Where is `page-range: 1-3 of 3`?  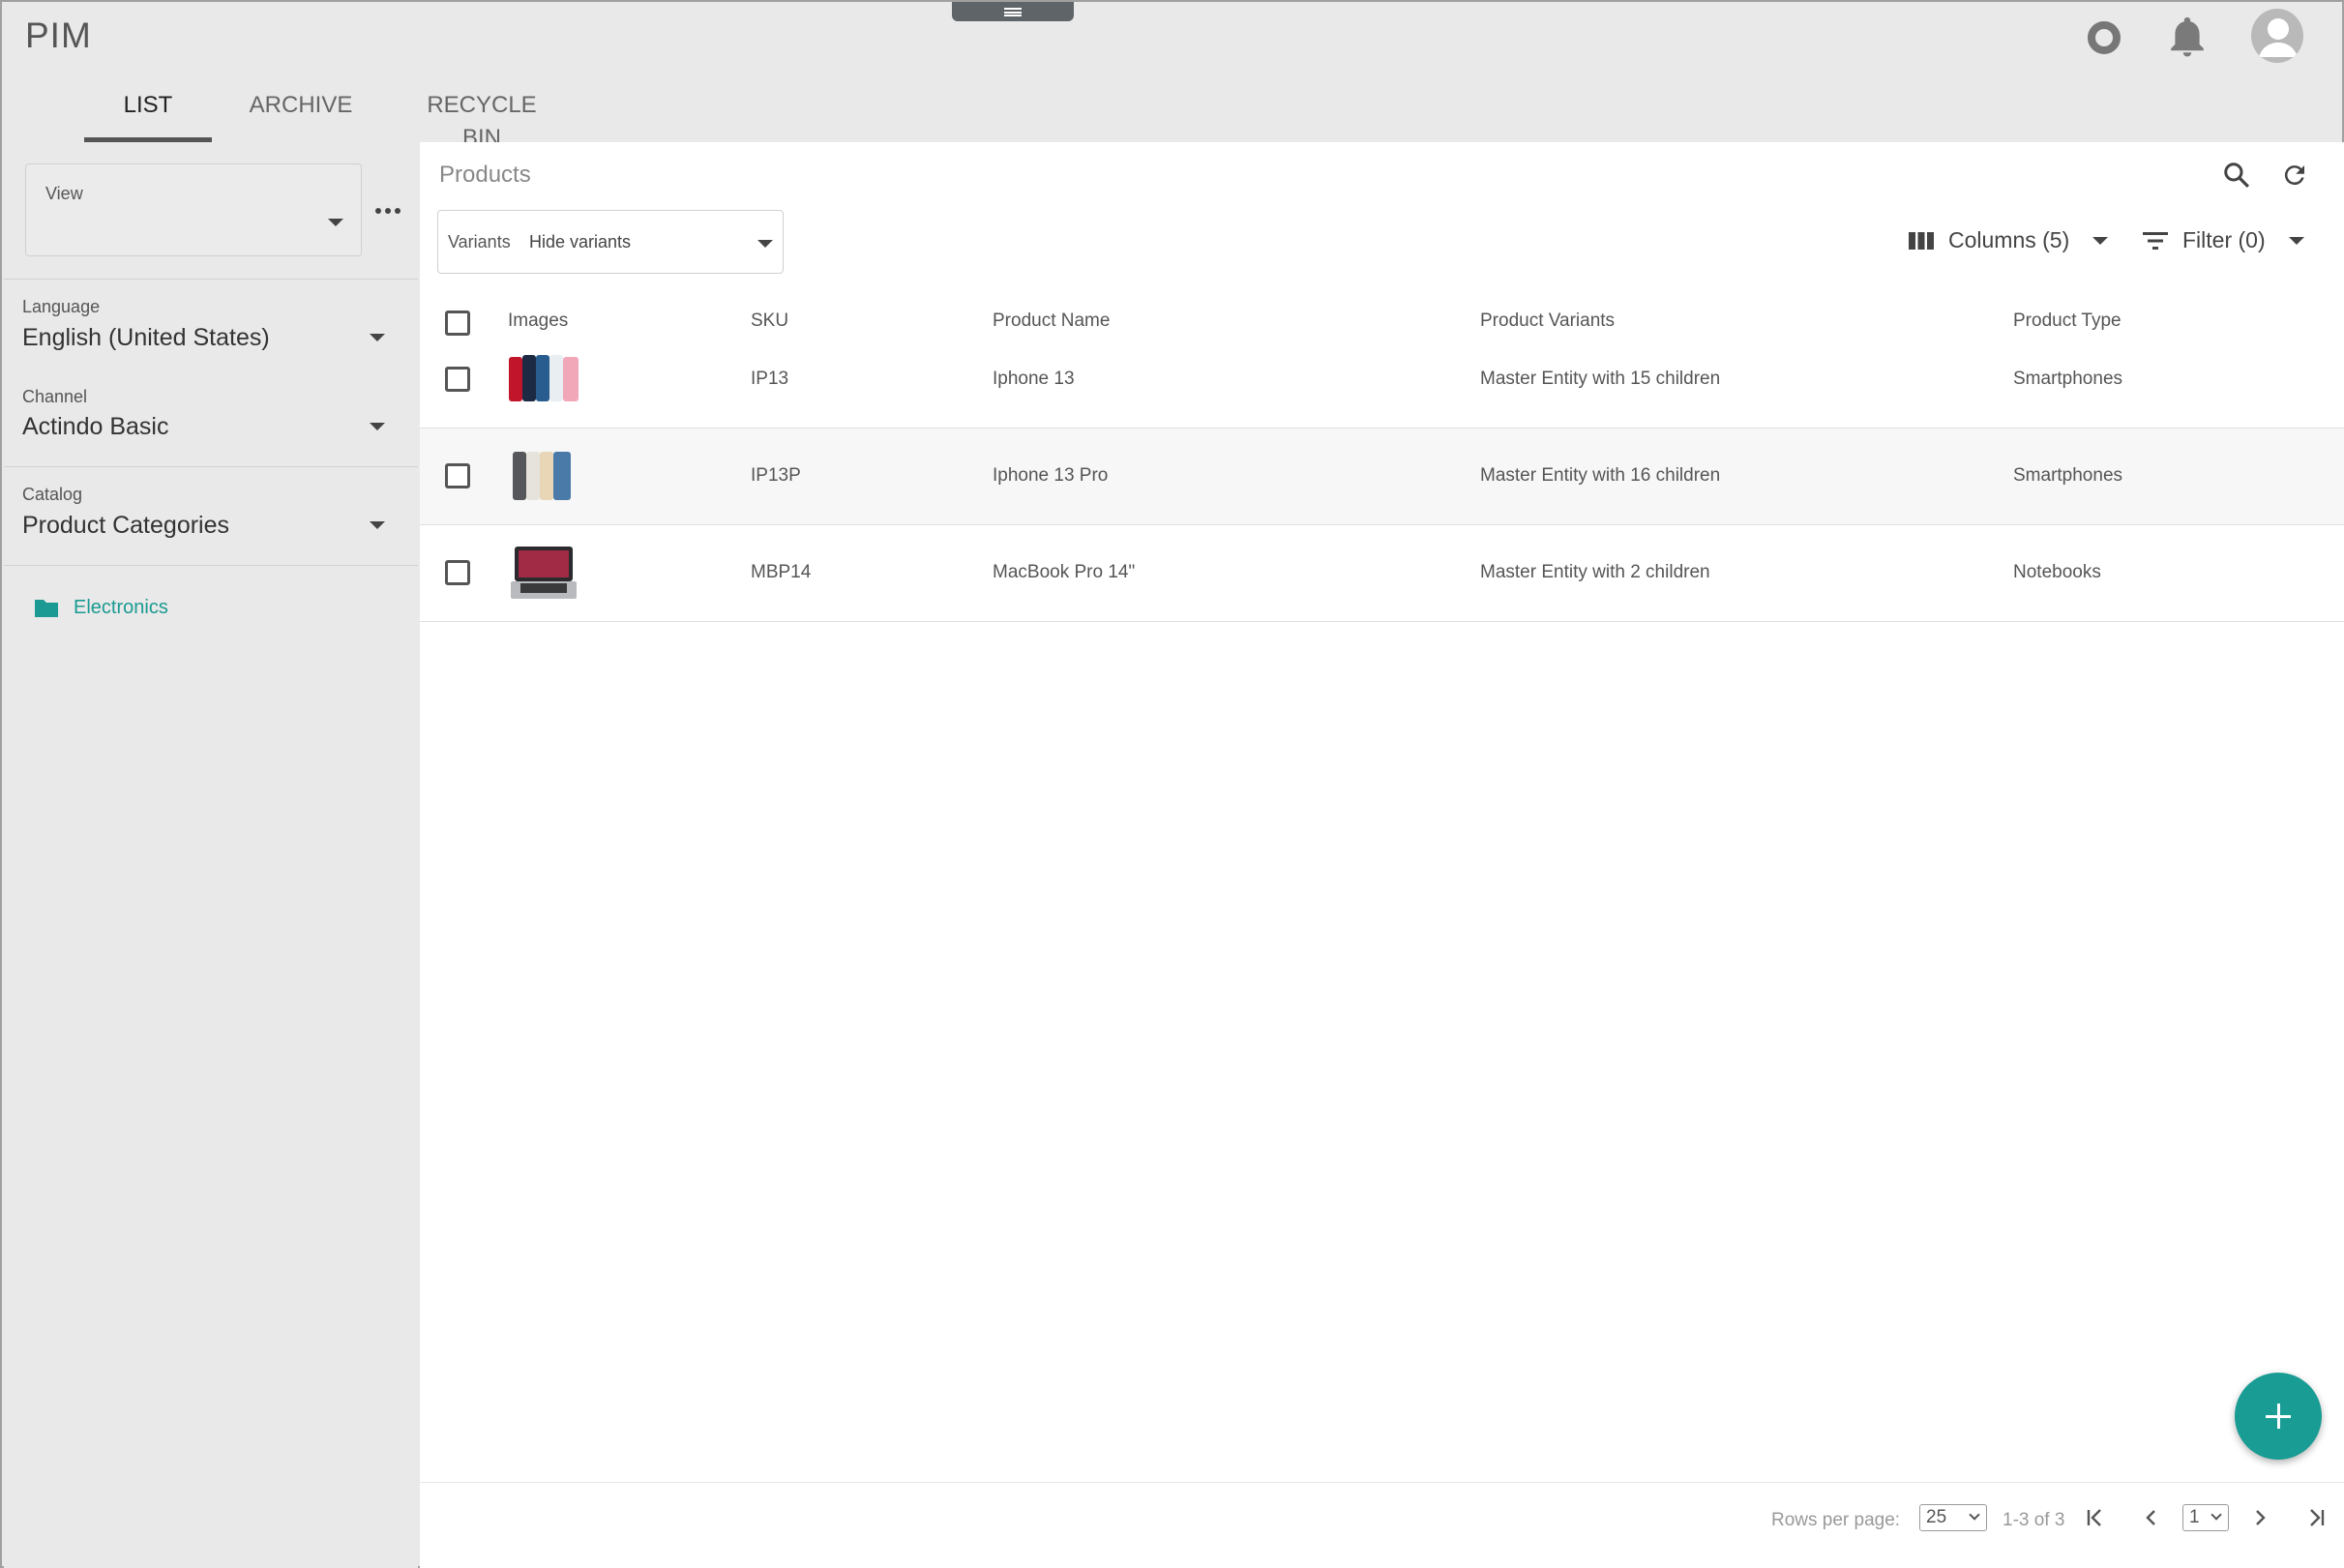
page-range: 1-3 of 3 is located at coordinates (2034, 1520).